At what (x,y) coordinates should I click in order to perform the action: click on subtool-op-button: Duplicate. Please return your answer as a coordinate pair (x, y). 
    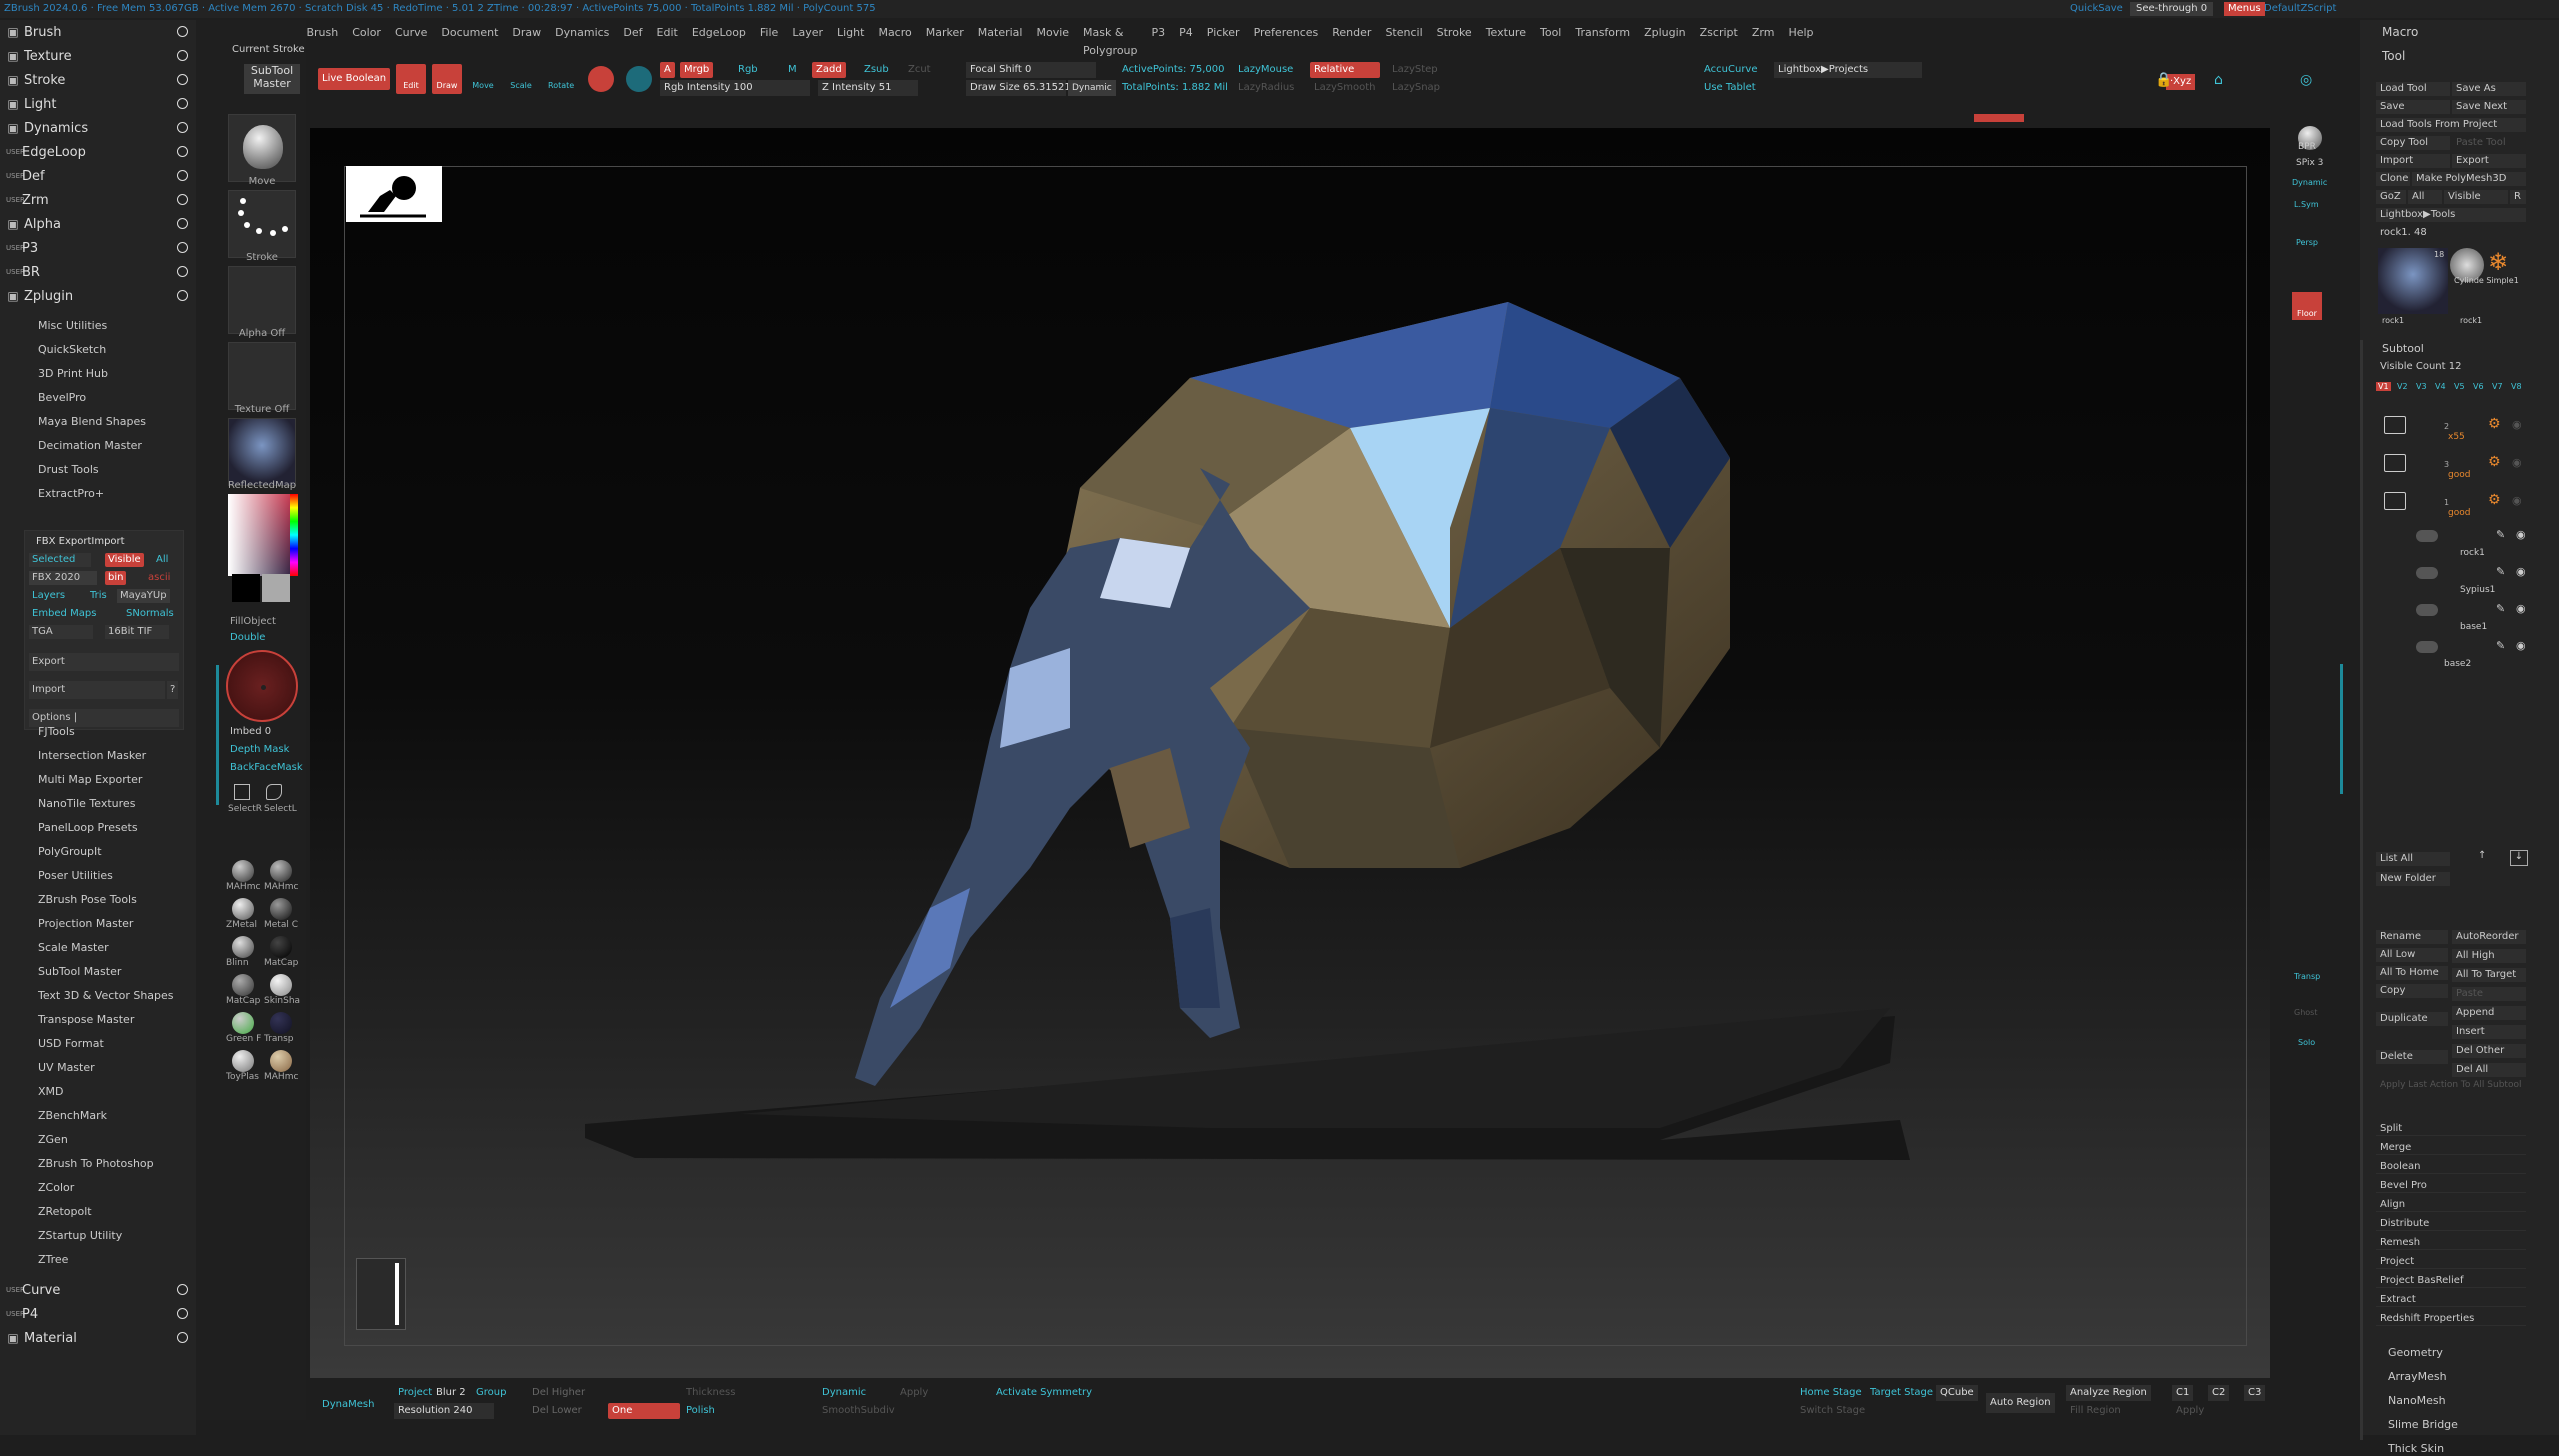
    Looking at the image, I should click on (2412, 1019).